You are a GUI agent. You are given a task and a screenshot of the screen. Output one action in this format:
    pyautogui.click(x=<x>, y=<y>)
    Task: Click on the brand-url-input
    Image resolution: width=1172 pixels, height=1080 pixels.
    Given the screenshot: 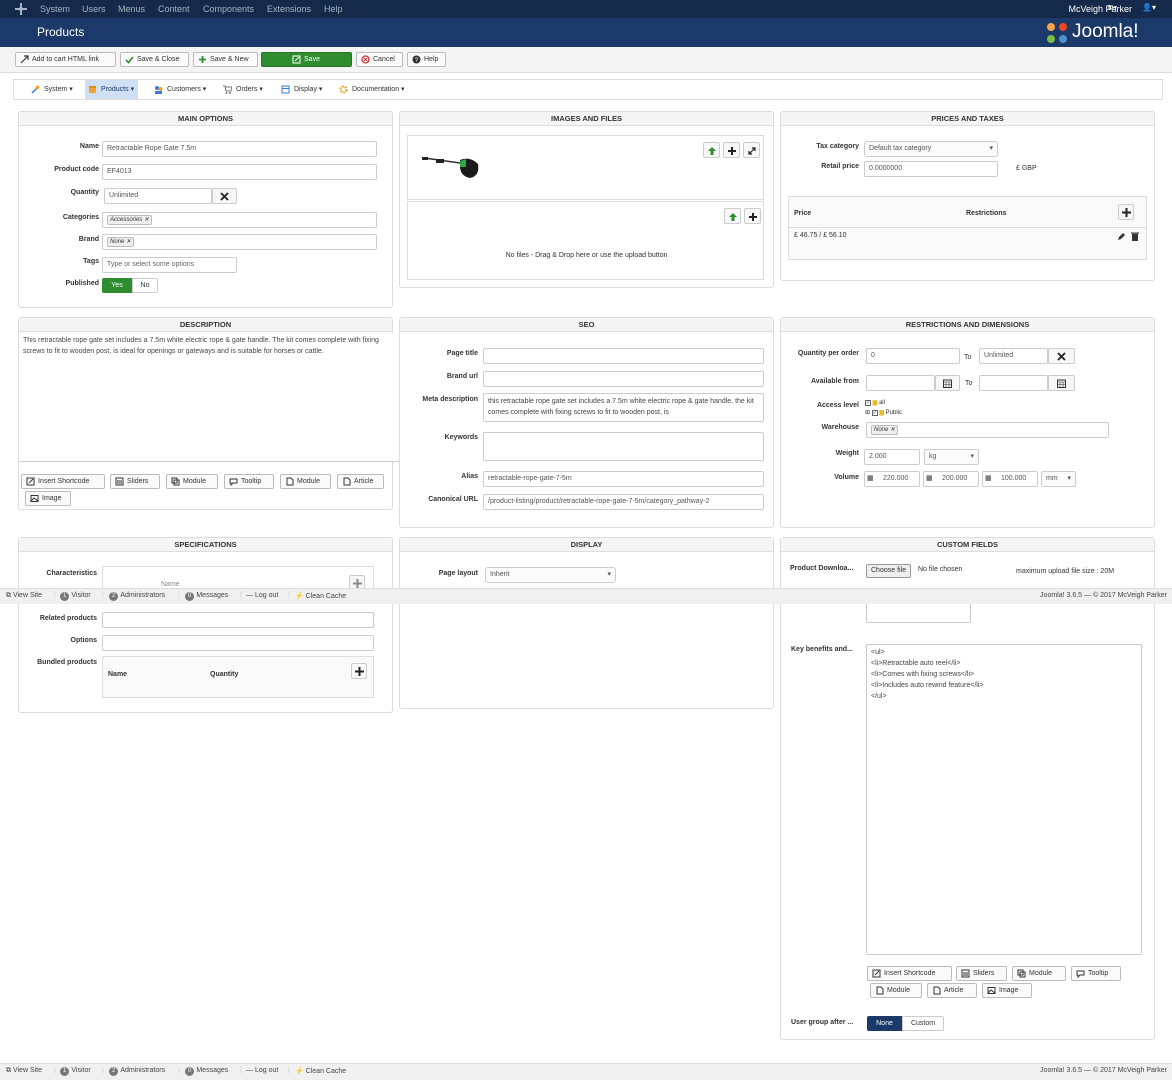 What is the action you would take?
    pyautogui.click(x=623, y=379)
    